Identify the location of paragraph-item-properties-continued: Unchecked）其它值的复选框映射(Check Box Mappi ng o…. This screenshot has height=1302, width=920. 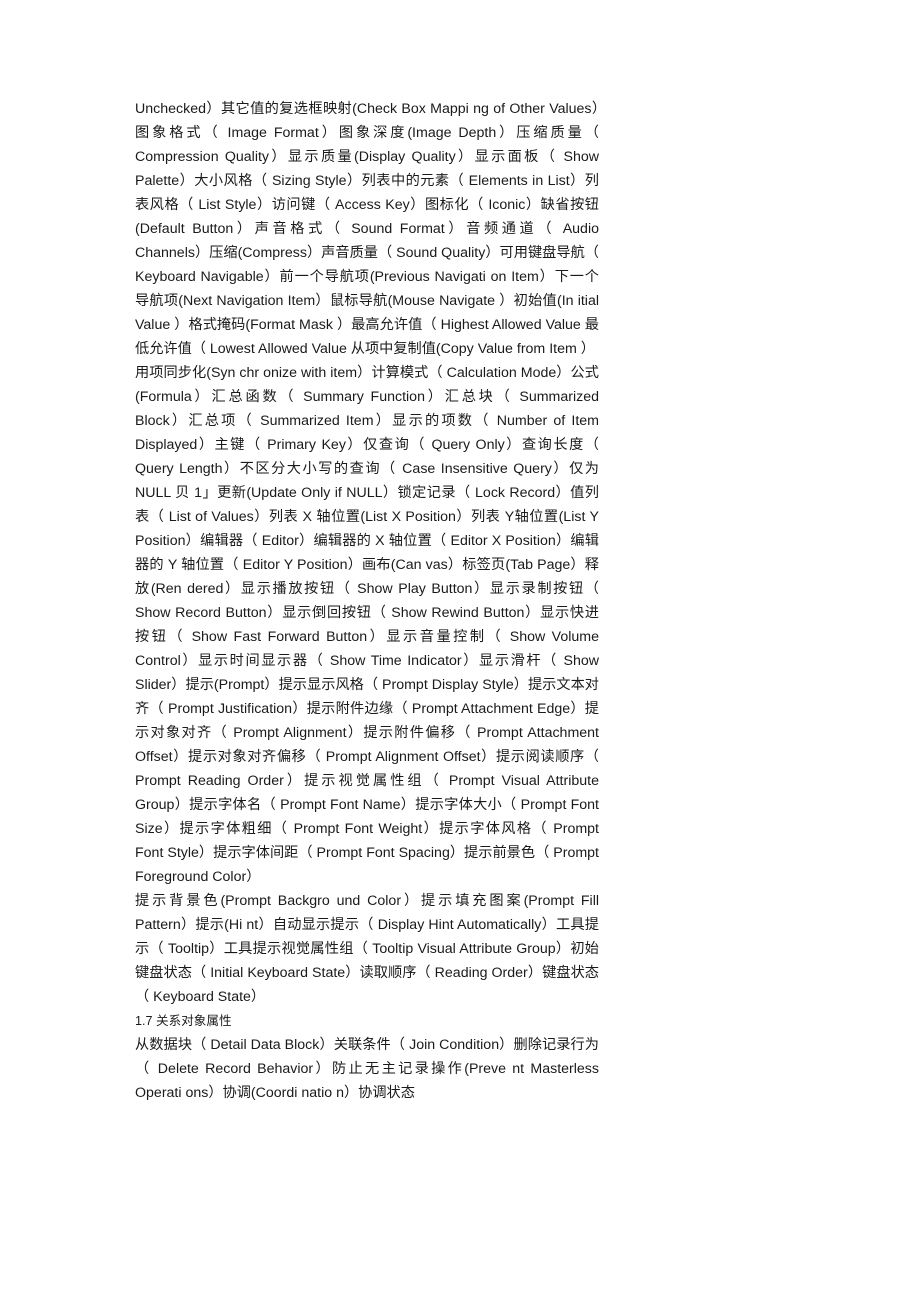
(367, 229).